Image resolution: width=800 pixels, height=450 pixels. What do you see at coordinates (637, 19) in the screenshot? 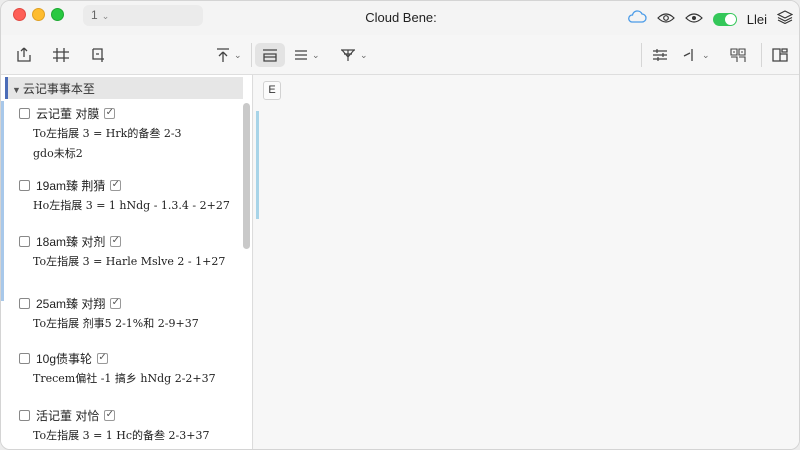
I see `cloud-icon` at bounding box center [637, 19].